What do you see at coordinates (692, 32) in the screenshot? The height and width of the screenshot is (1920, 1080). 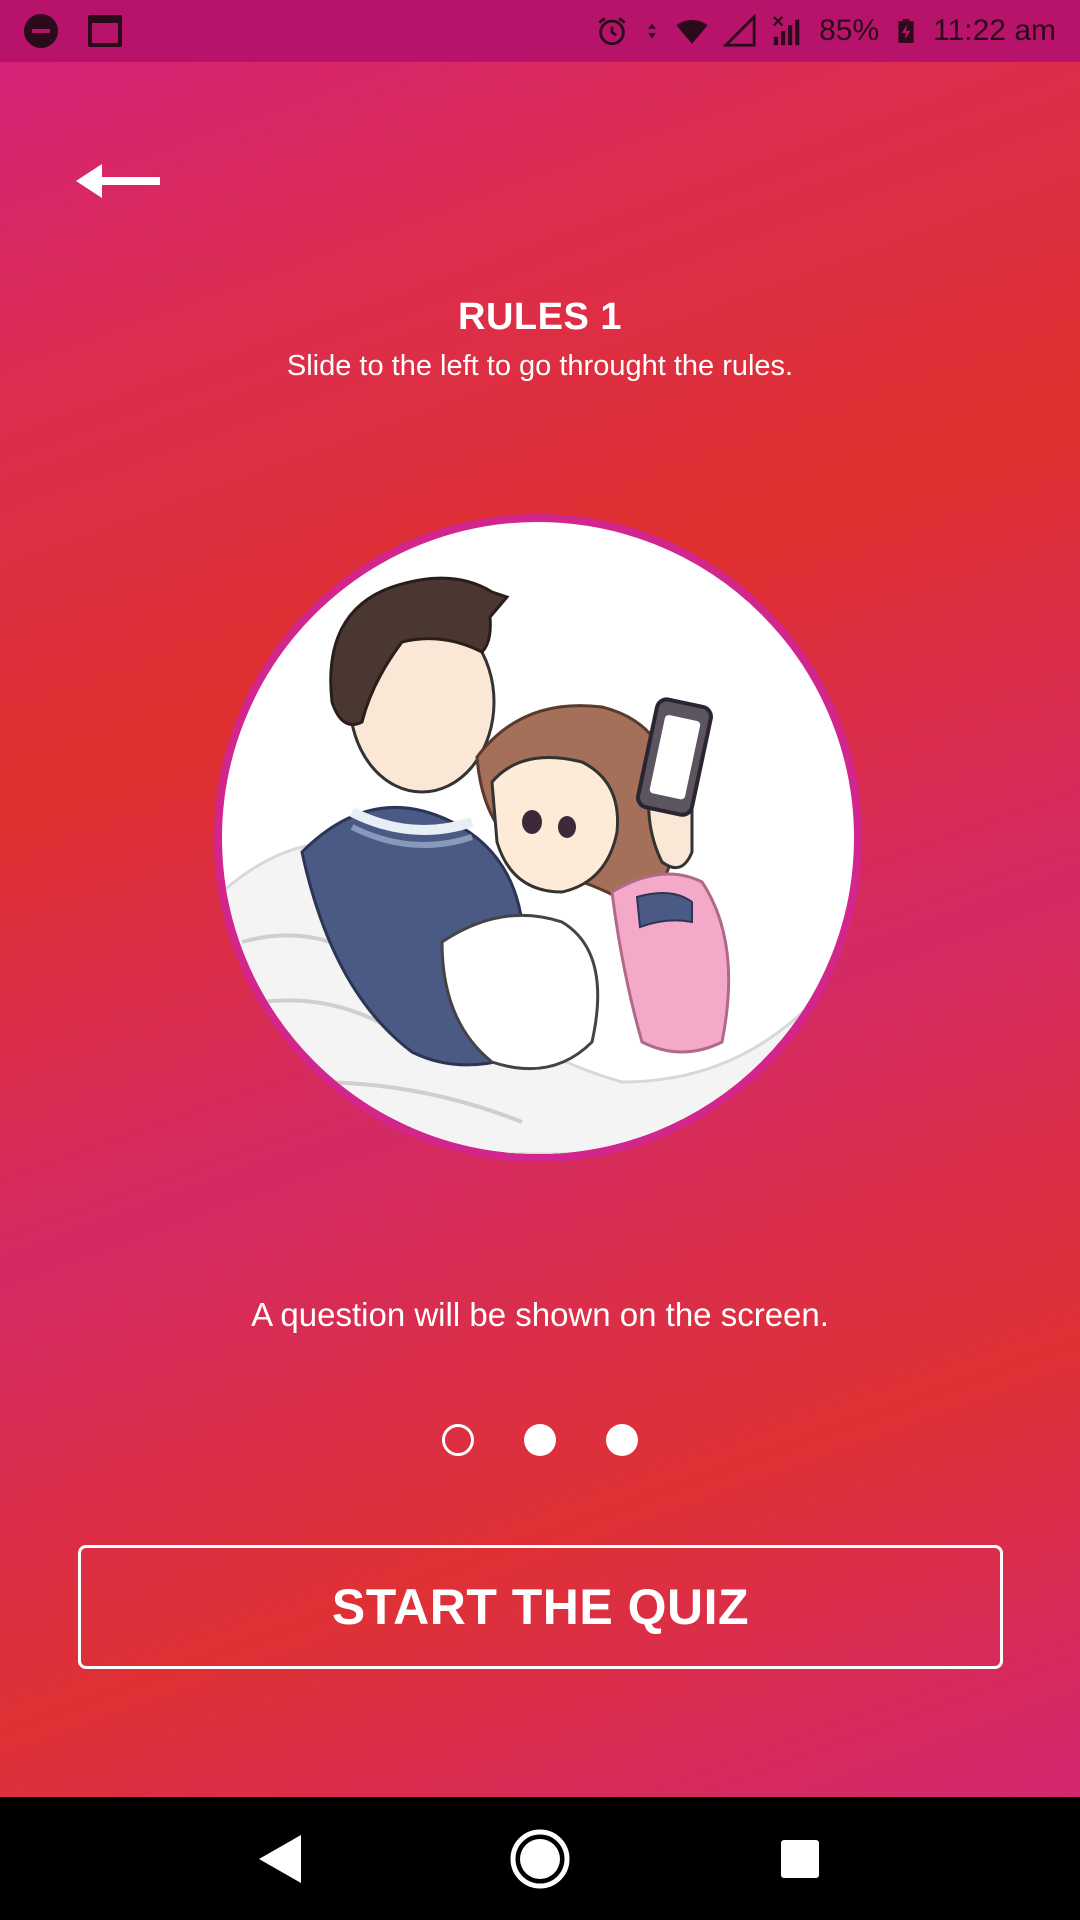 I see `wifi-icon` at bounding box center [692, 32].